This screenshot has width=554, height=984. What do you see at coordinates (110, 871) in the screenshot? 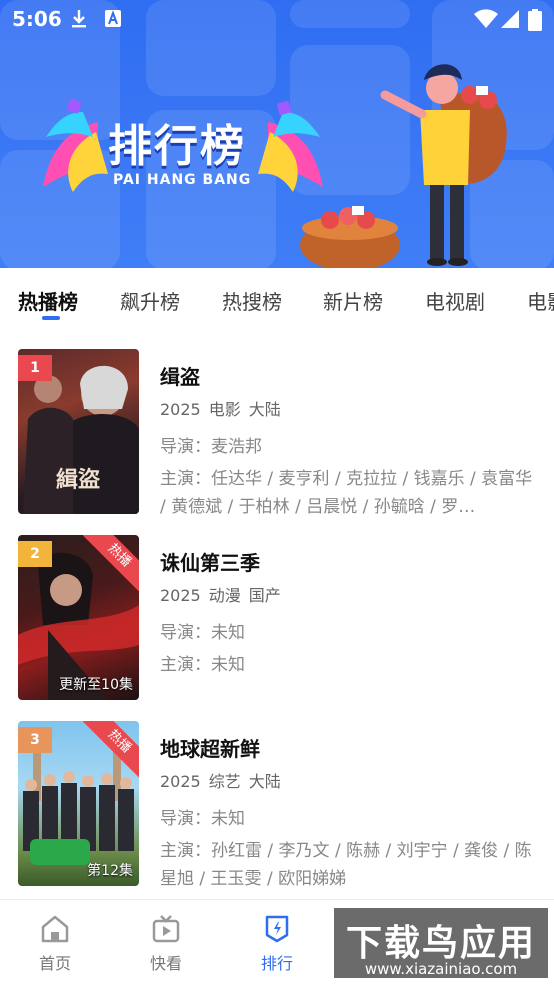
I see `episode-caption: 第12集` at bounding box center [110, 871].